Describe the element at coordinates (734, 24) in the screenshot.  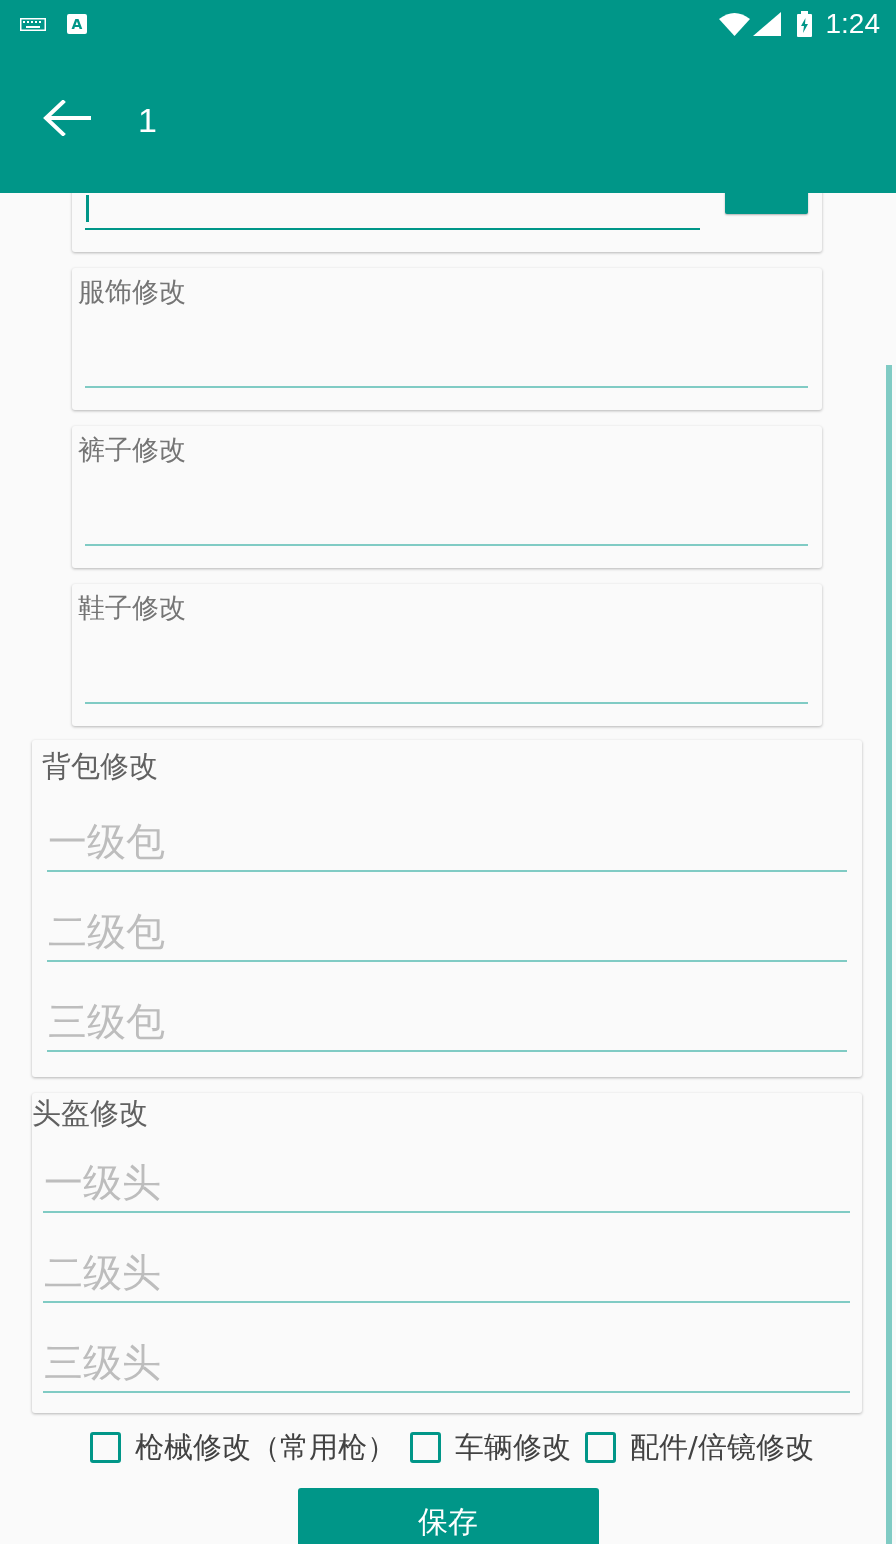
I see `wifi-icon` at that location.